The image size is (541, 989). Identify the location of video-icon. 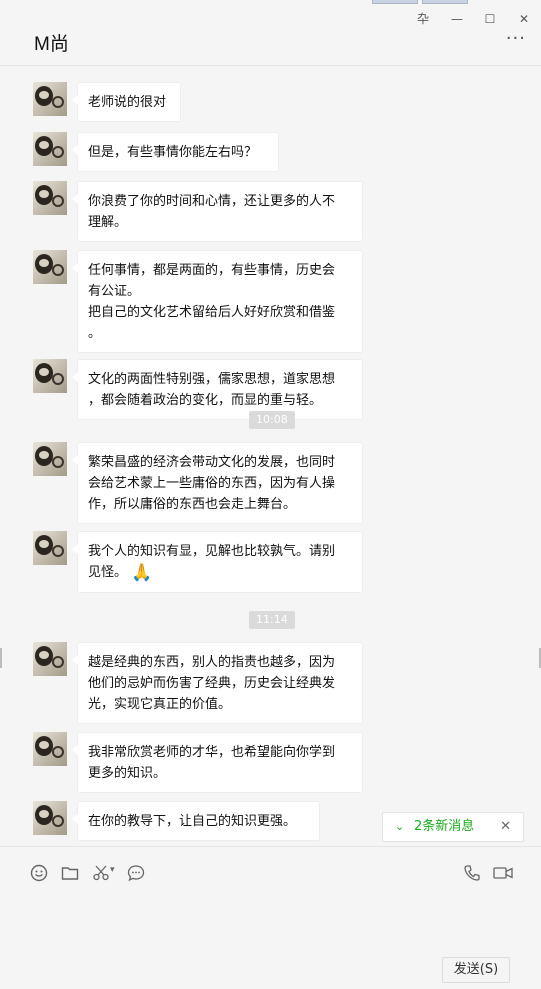
(503, 873).